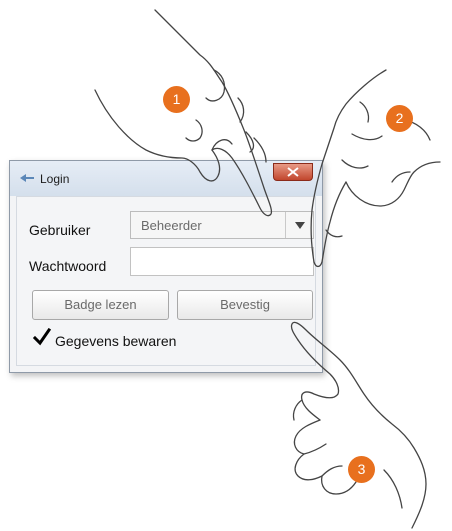 The image size is (452, 531). What do you see at coordinates (176, 99) in the screenshot?
I see `step-badge-1: 1` at bounding box center [176, 99].